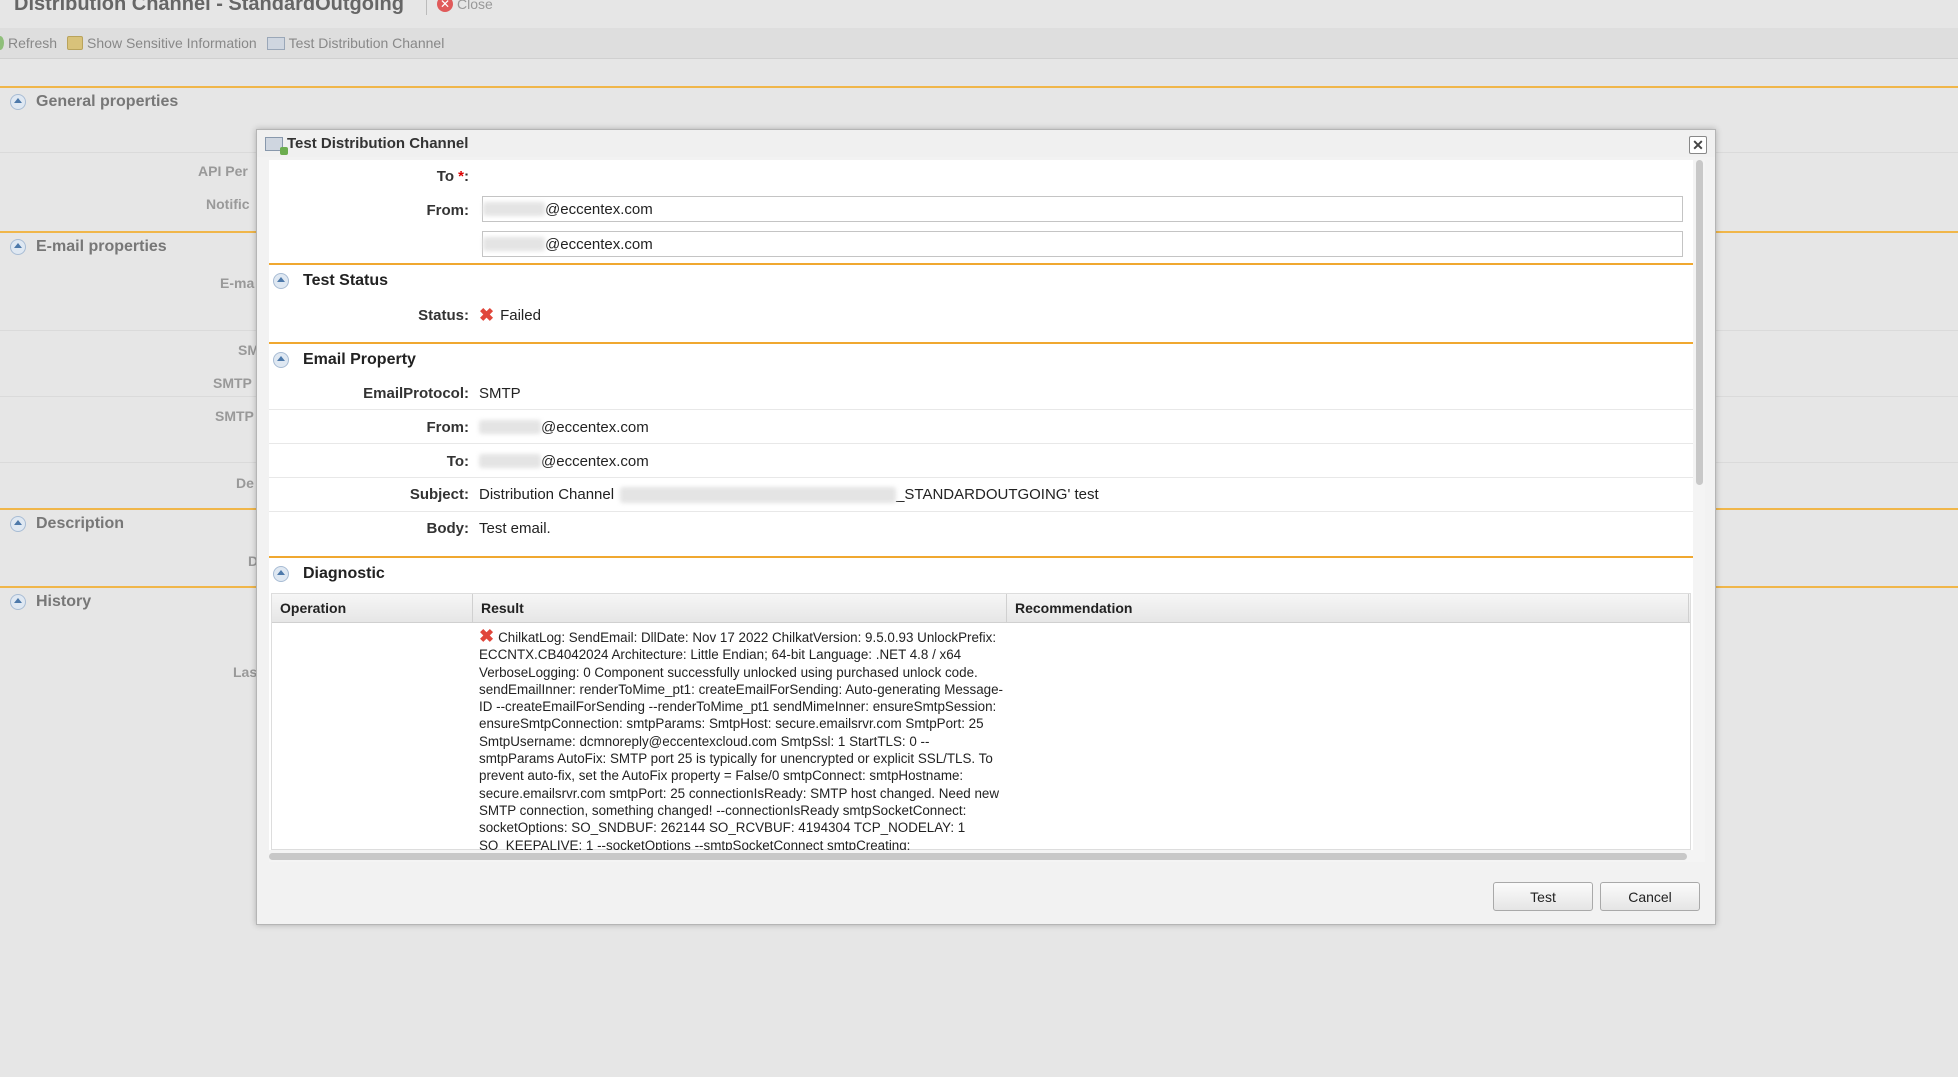 Image resolution: width=1958 pixels, height=1077 pixels. I want to click on vertical-scrollbar, so click(1699, 511).